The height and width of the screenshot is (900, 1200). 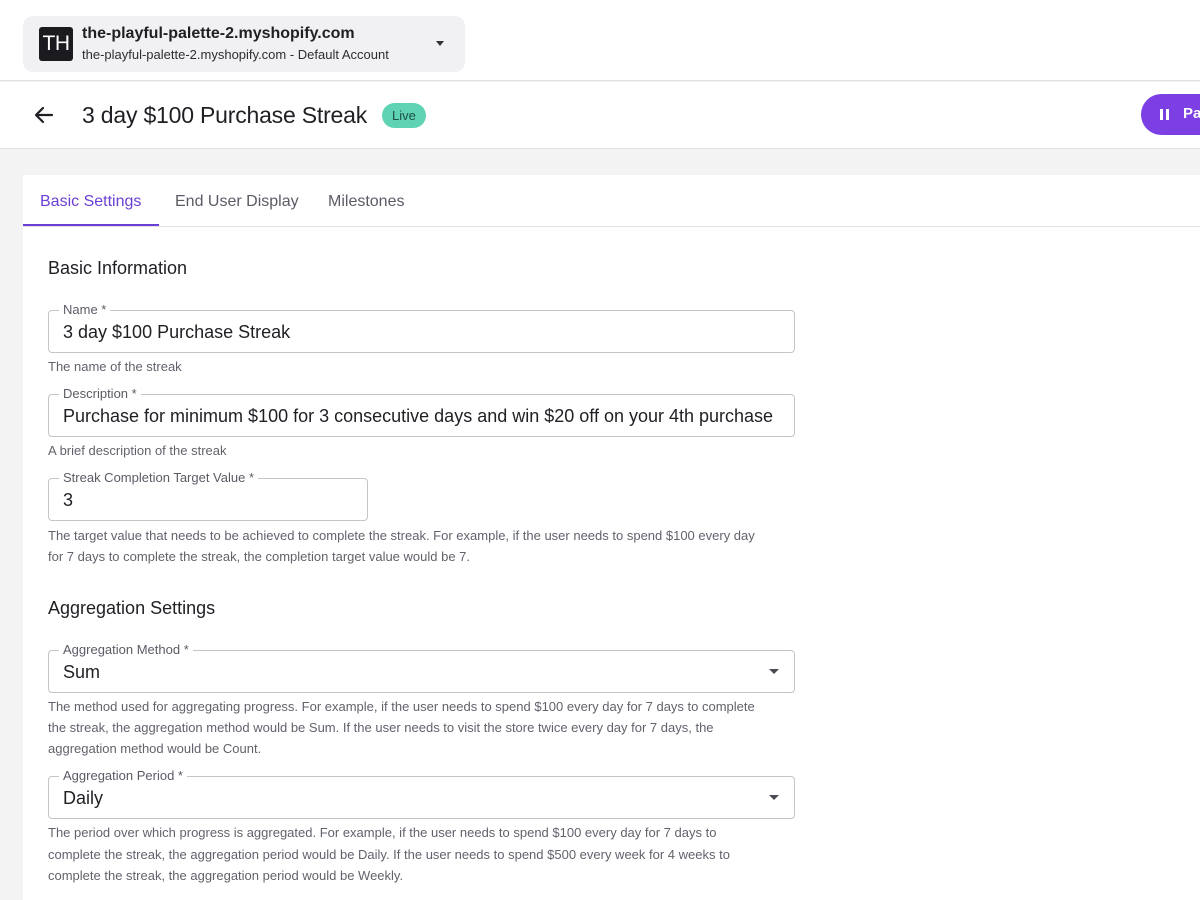 I want to click on aggregation-method-select: Aggregation Method * Sum, so click(x=421, y=667).